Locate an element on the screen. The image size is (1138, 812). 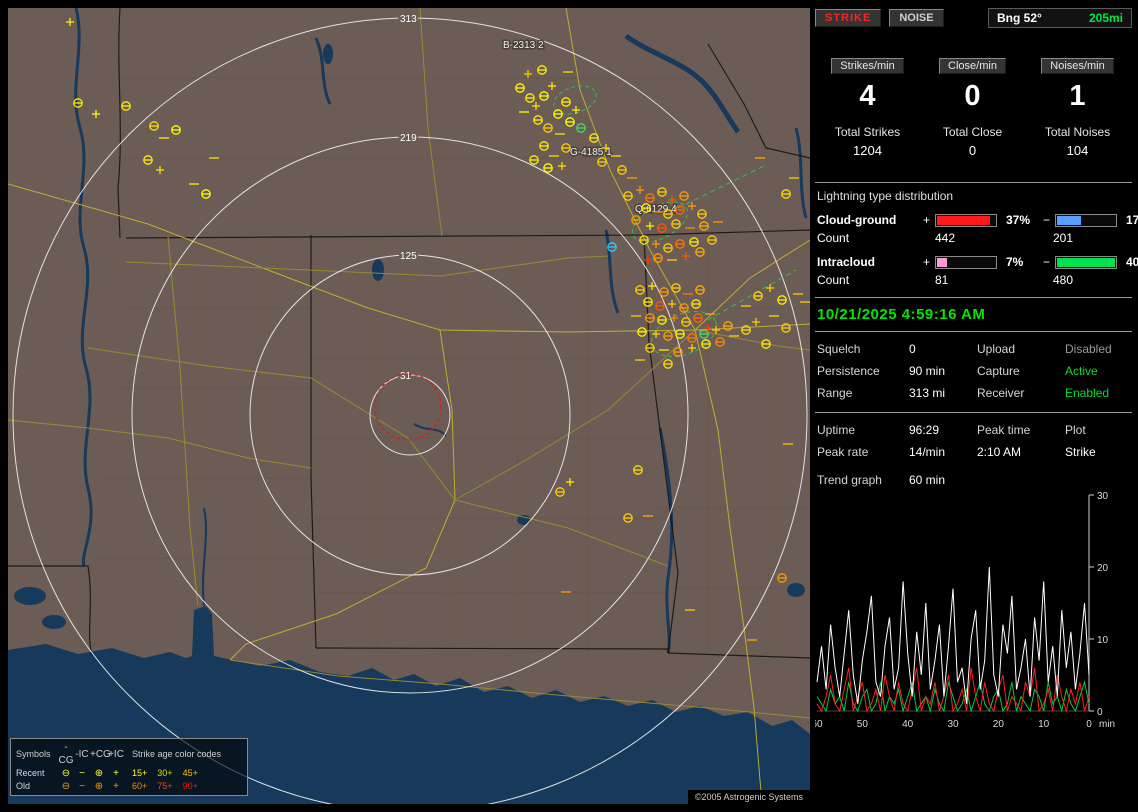
range-value: 313 mi is located at coordinates (927, 393).